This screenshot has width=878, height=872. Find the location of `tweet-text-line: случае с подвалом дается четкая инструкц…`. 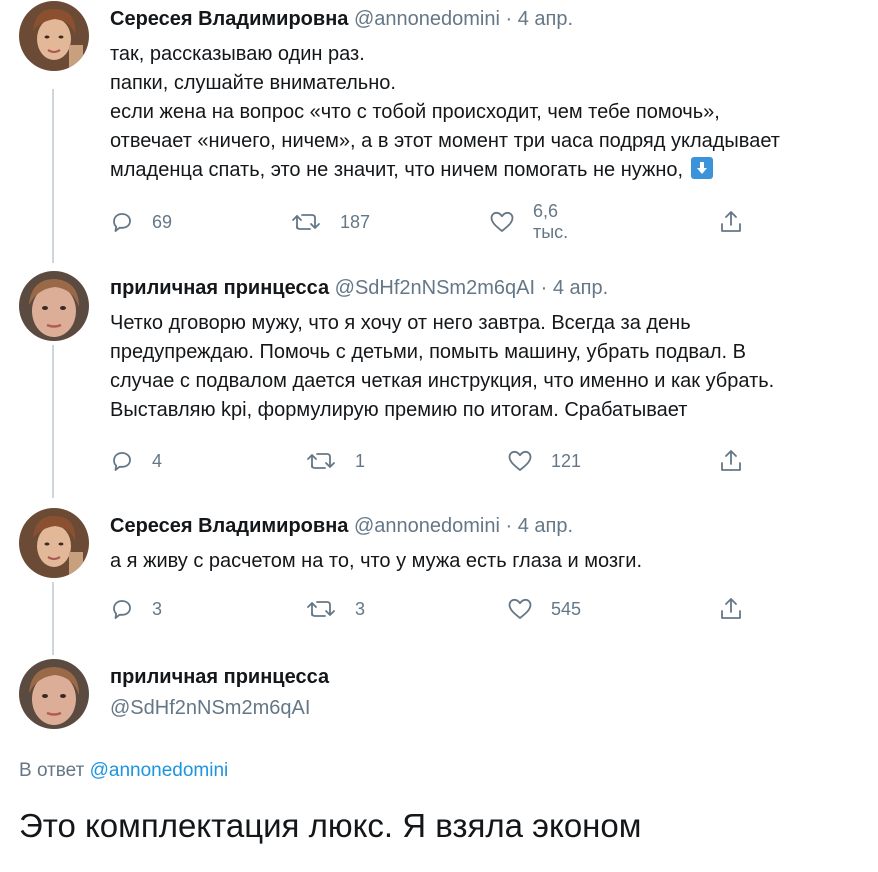

tweet-text-line: случае с подвалом дается четкая инструкц… is located at coordinates (442, 381).